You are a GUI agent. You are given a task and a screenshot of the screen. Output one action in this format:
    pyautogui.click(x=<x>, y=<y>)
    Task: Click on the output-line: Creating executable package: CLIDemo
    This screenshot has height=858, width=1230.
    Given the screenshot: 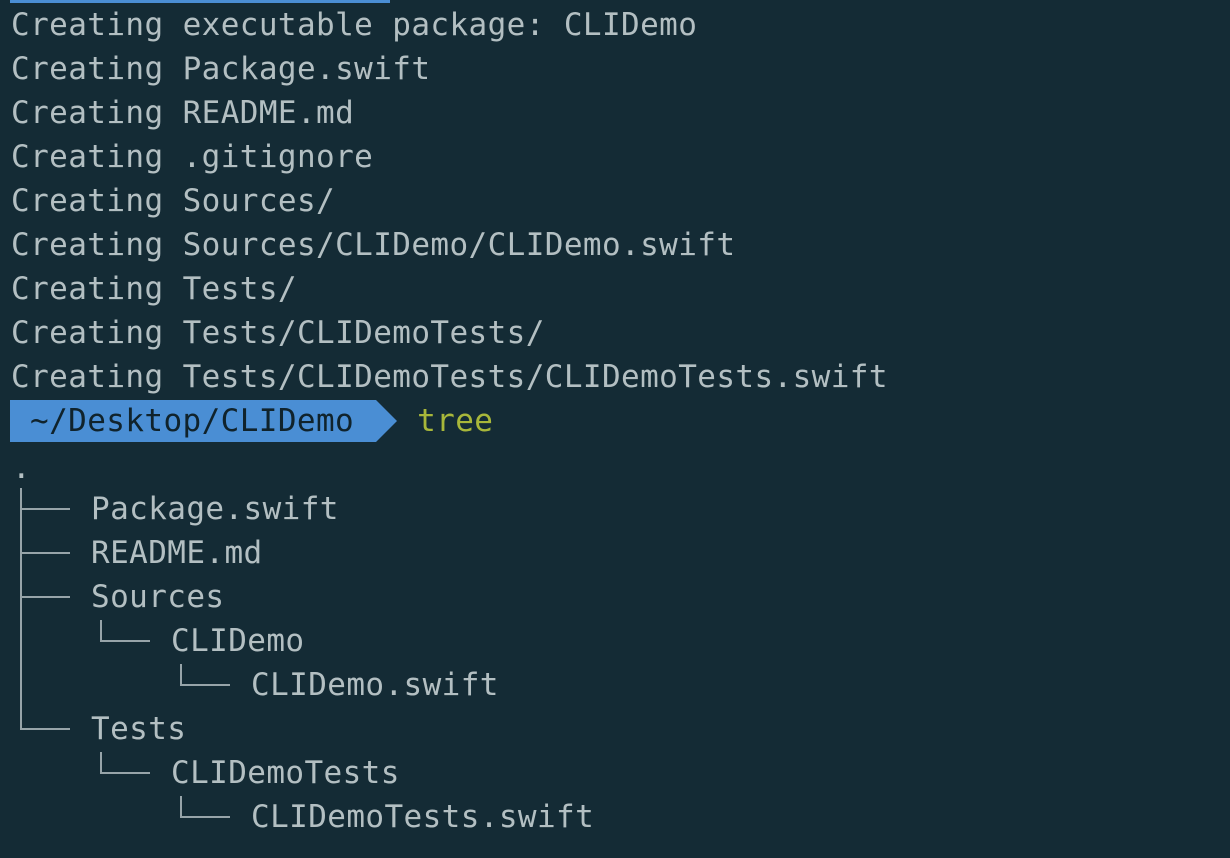 What is the action you would take?
    pyautogui.click(x=354, y=25)
    